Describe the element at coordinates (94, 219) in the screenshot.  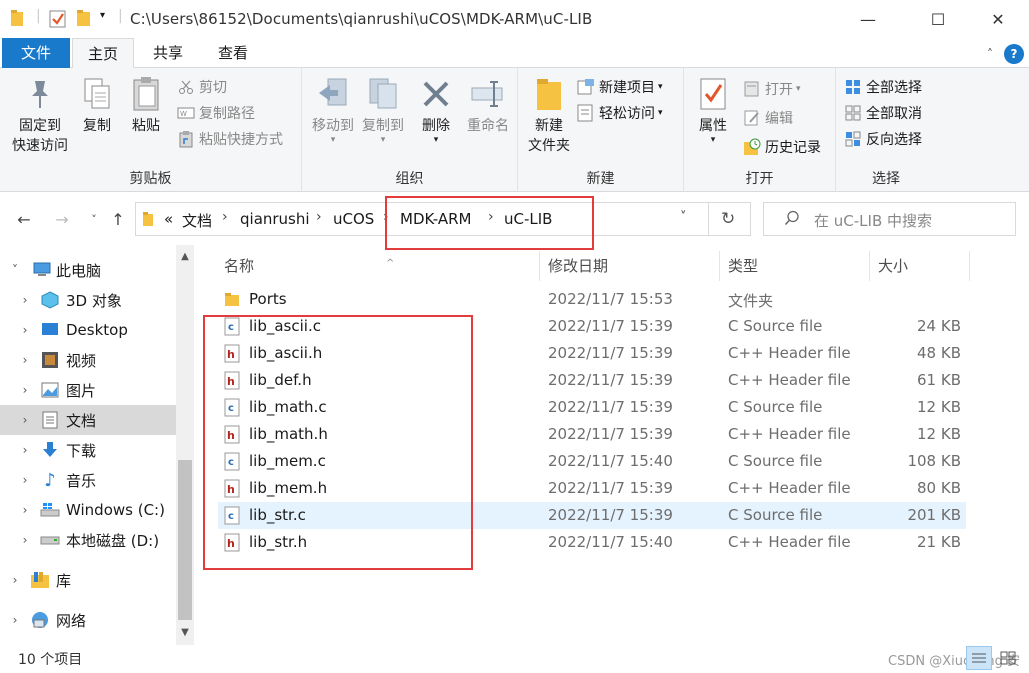
I see `recent-locations-chevron-icon: ˅` at that location.